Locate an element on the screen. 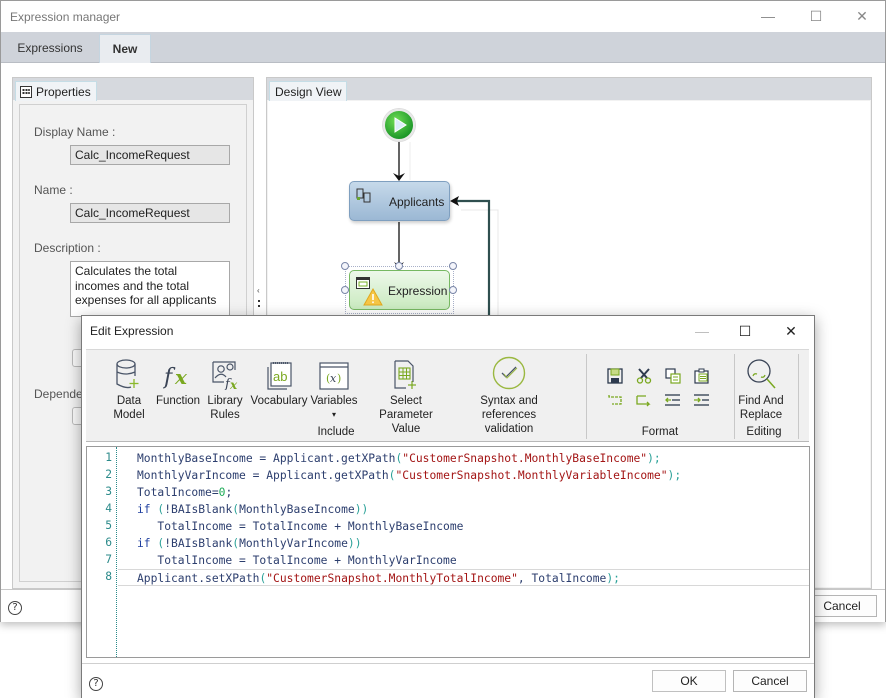  code-line: if (!BAIsBlank(MonthlyBaseIncome)) is located at coordinates (252, 509).